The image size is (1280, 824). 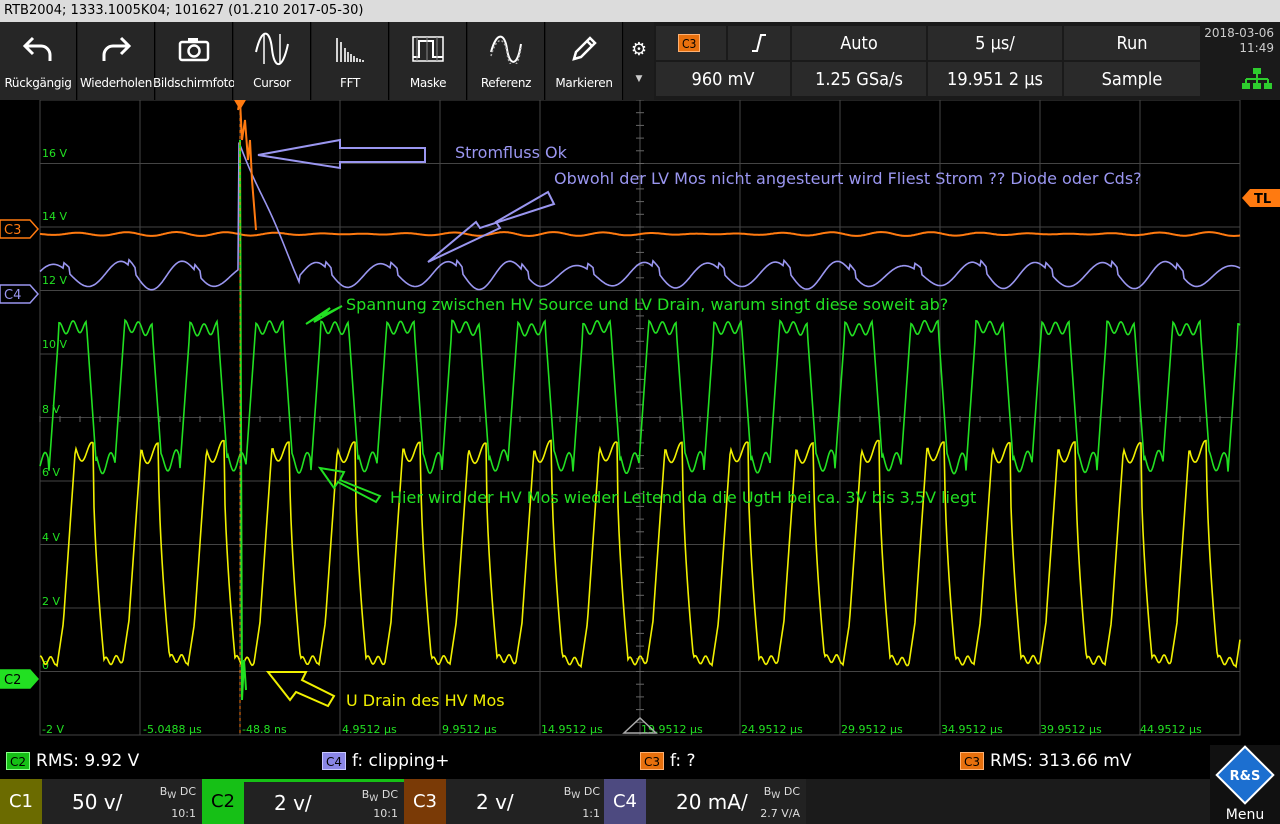 I want to click on annotation-stromfluss: Stromfluss Ok, so click(x=511, y=152).